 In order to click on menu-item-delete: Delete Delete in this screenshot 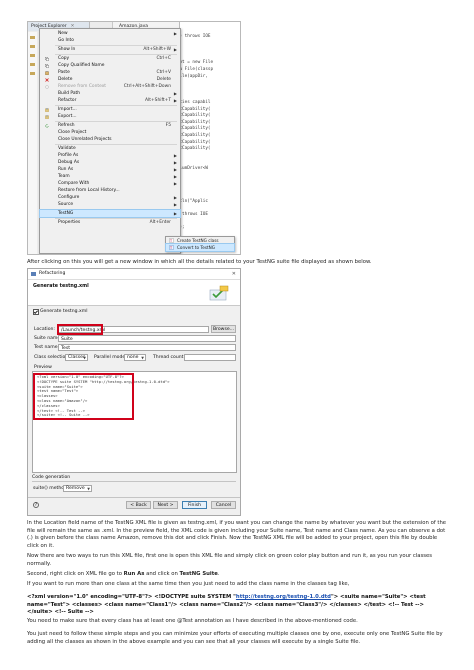, I will do `click(110, 79)`.